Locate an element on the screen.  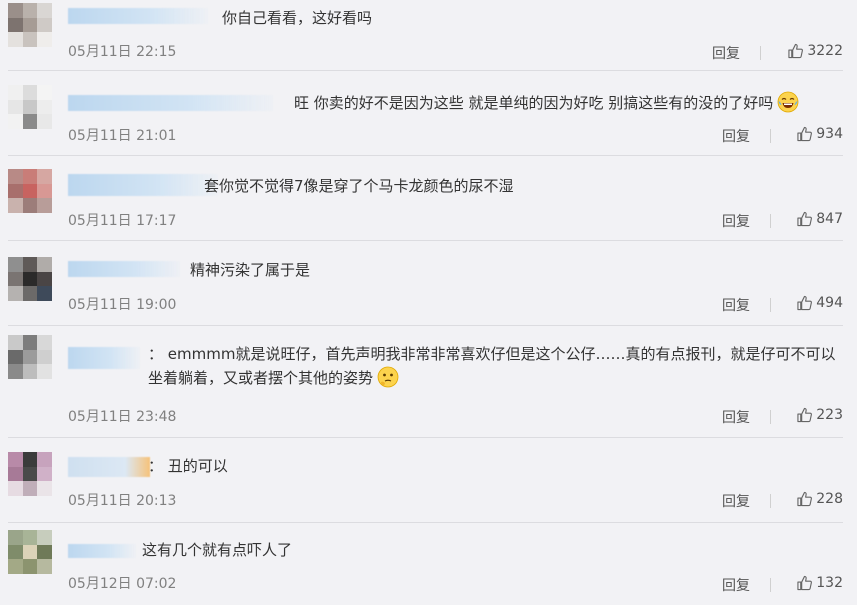
comment-time: 05月11日 23:48 is located at coordinates (122, 417).